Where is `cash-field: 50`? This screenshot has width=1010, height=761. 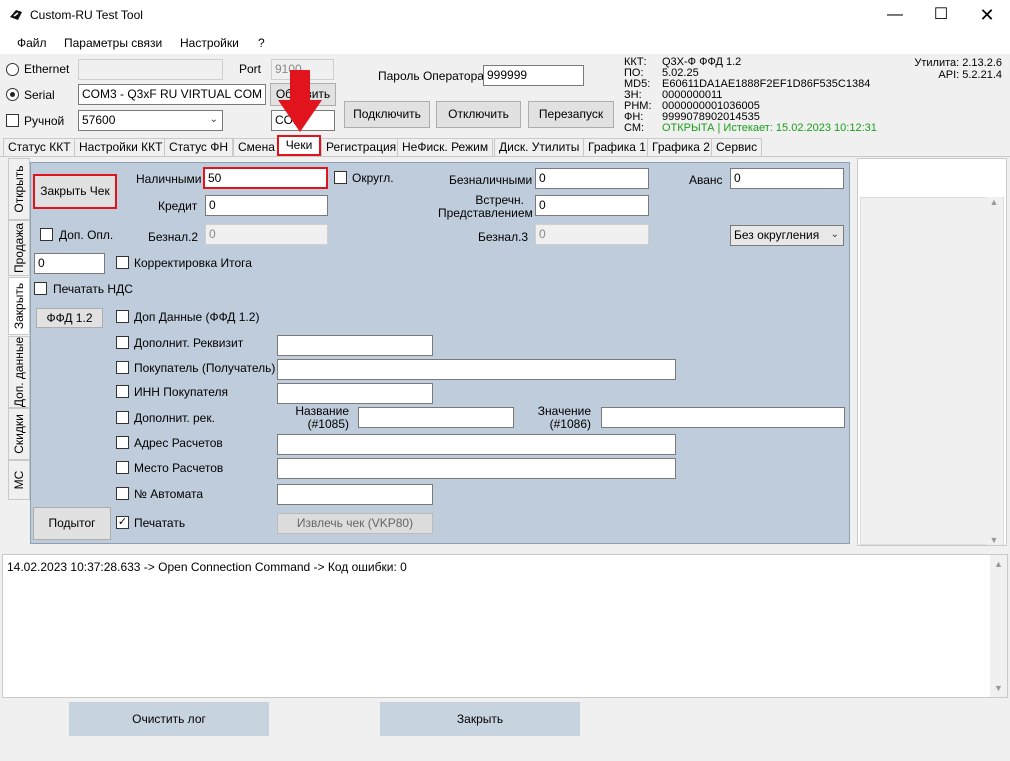 cash-field: 50 is located at coordinates (265, 178).